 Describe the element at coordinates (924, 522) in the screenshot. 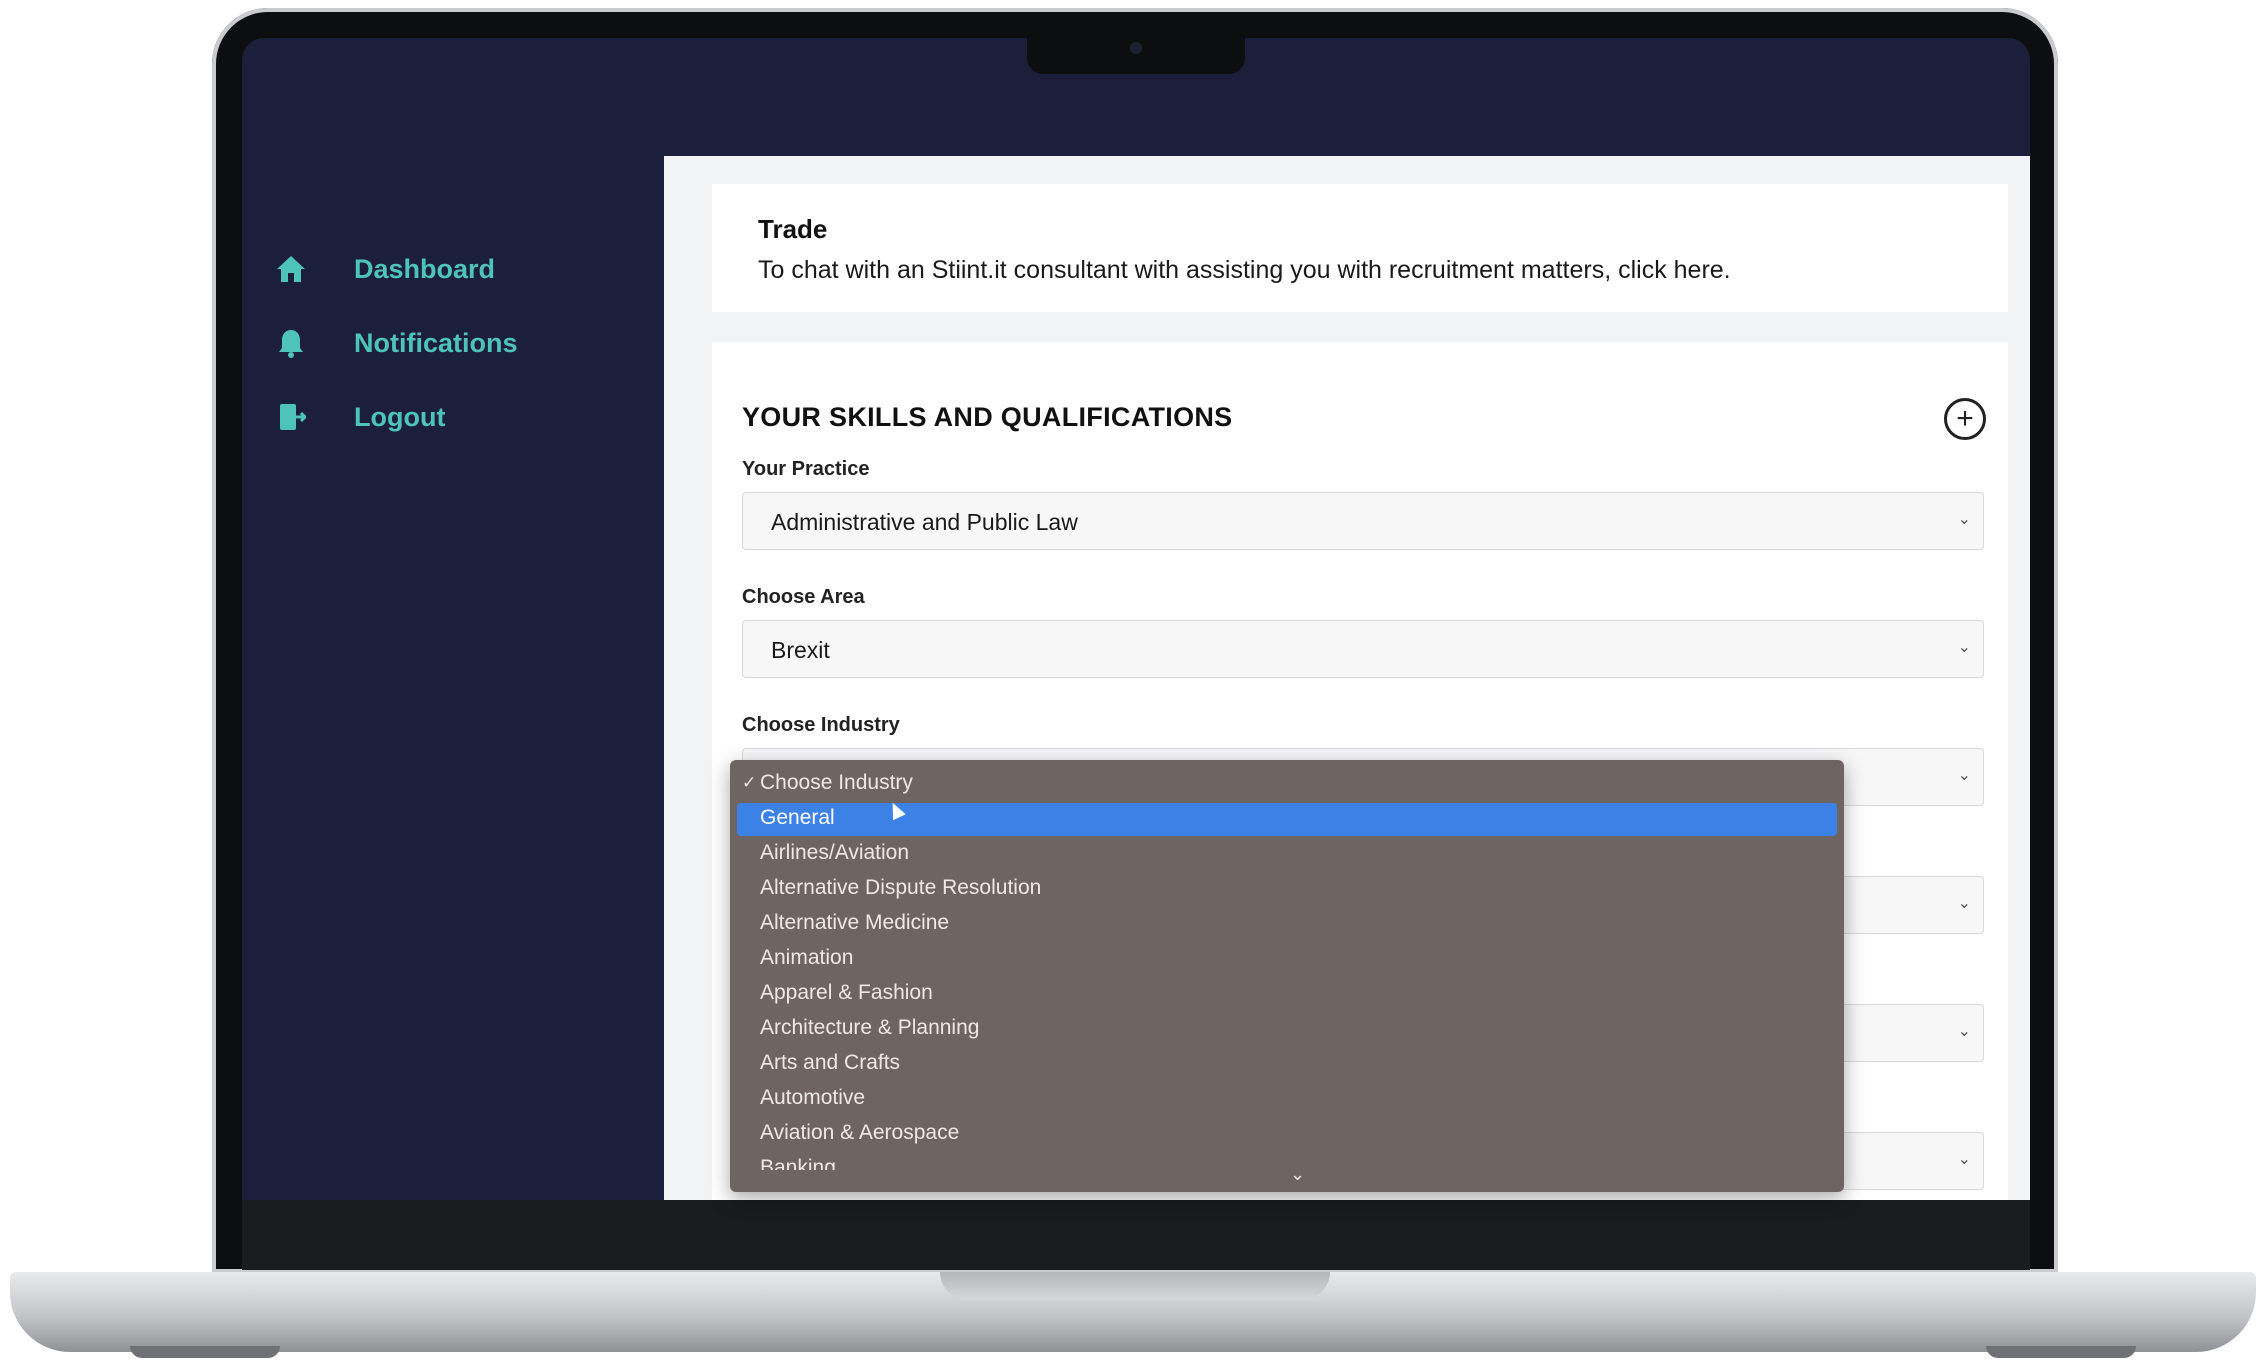

I see `practice-value: Administrative and Public Law` at that location.